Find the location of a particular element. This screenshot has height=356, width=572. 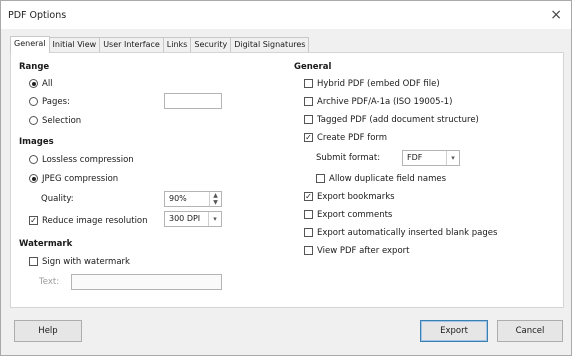

view-pdf-after-export-label: View PDF after export is located at coordinates (363, 250).